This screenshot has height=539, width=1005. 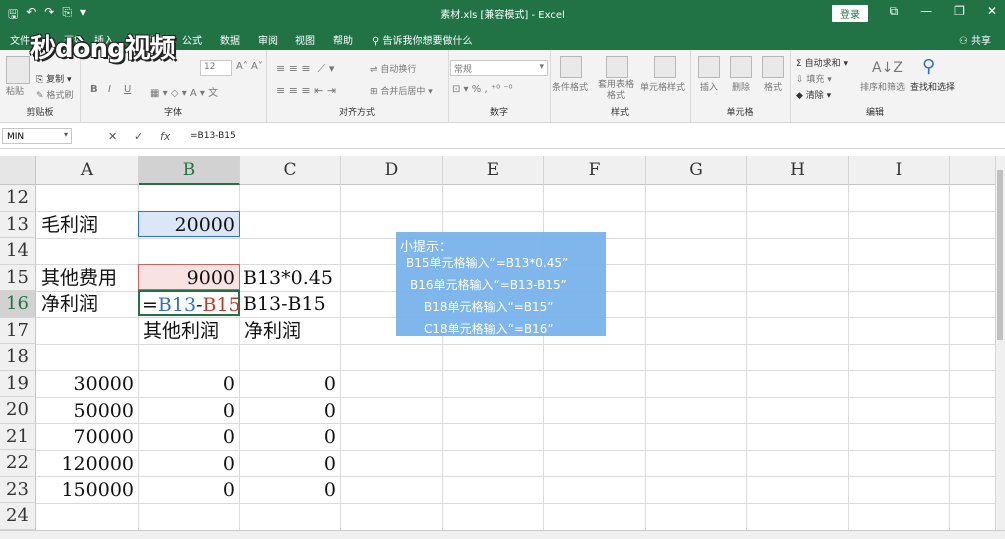 What do you see at coordinates (289, 464) in the screenshot?
I see `cell-c22: 0` at bounding box center [289, 464].